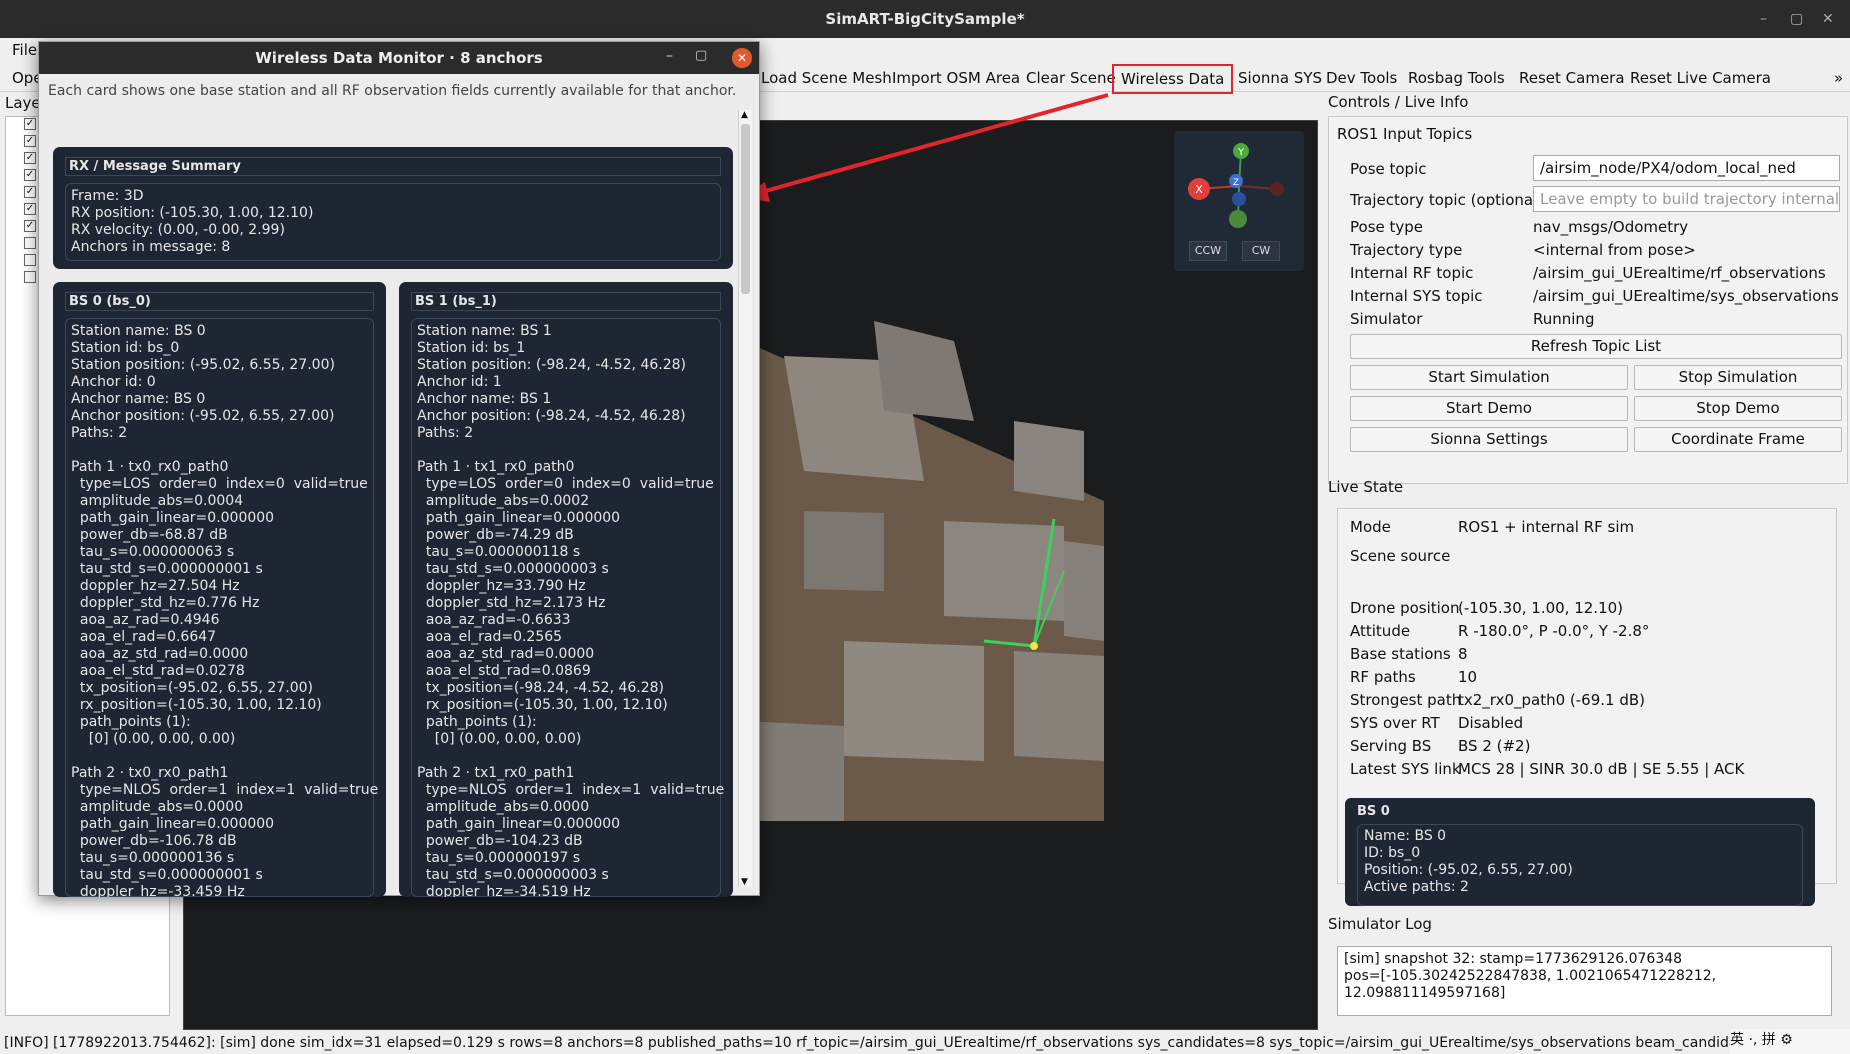  Describe the element at coordinates (24, 50) in the screenshot. I see `menu-file: File` at that location.